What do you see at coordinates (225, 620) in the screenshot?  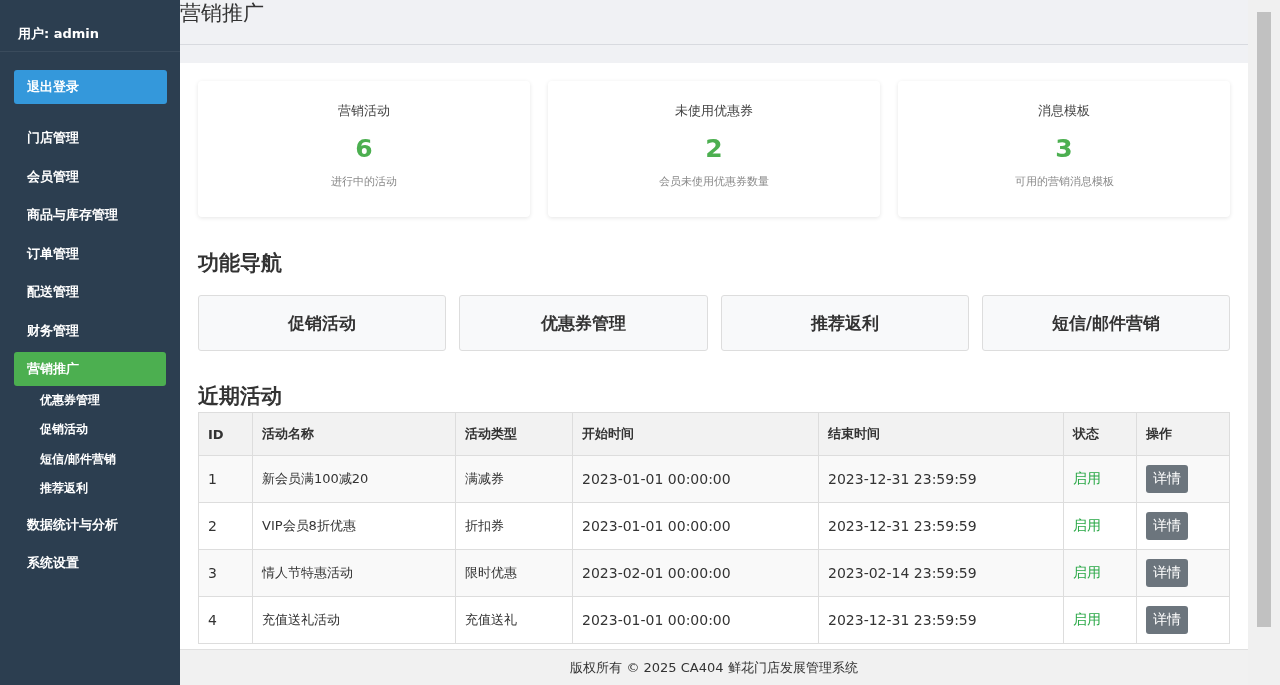 I see `id-cell: 4` at bounding box center [225, 620].